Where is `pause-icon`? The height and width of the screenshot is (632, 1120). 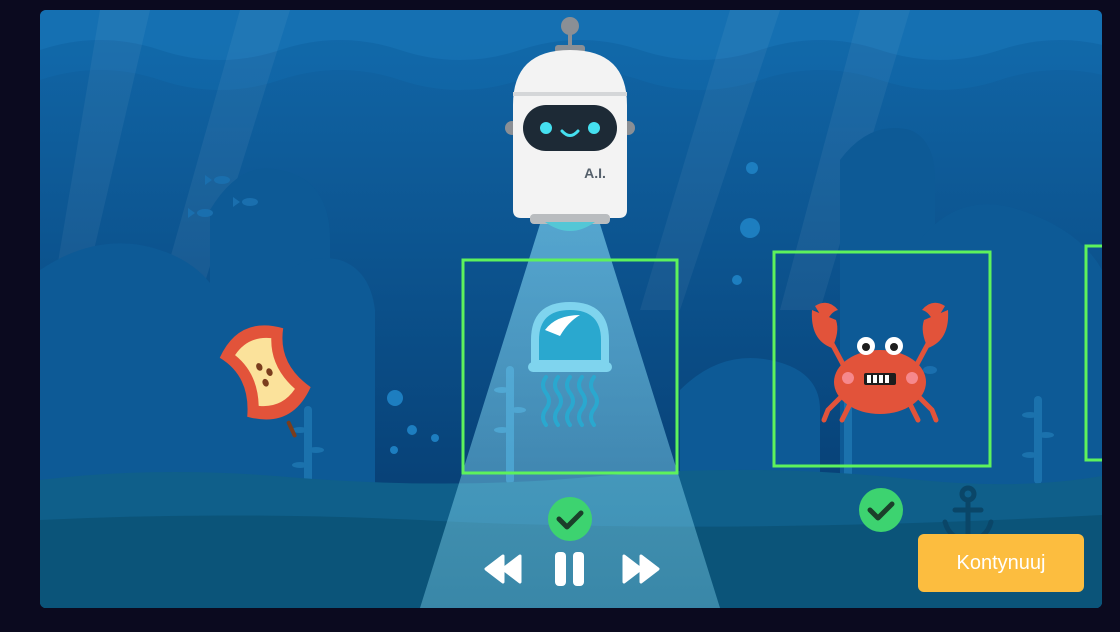 pause-icon is located at coordinates (569, 569).